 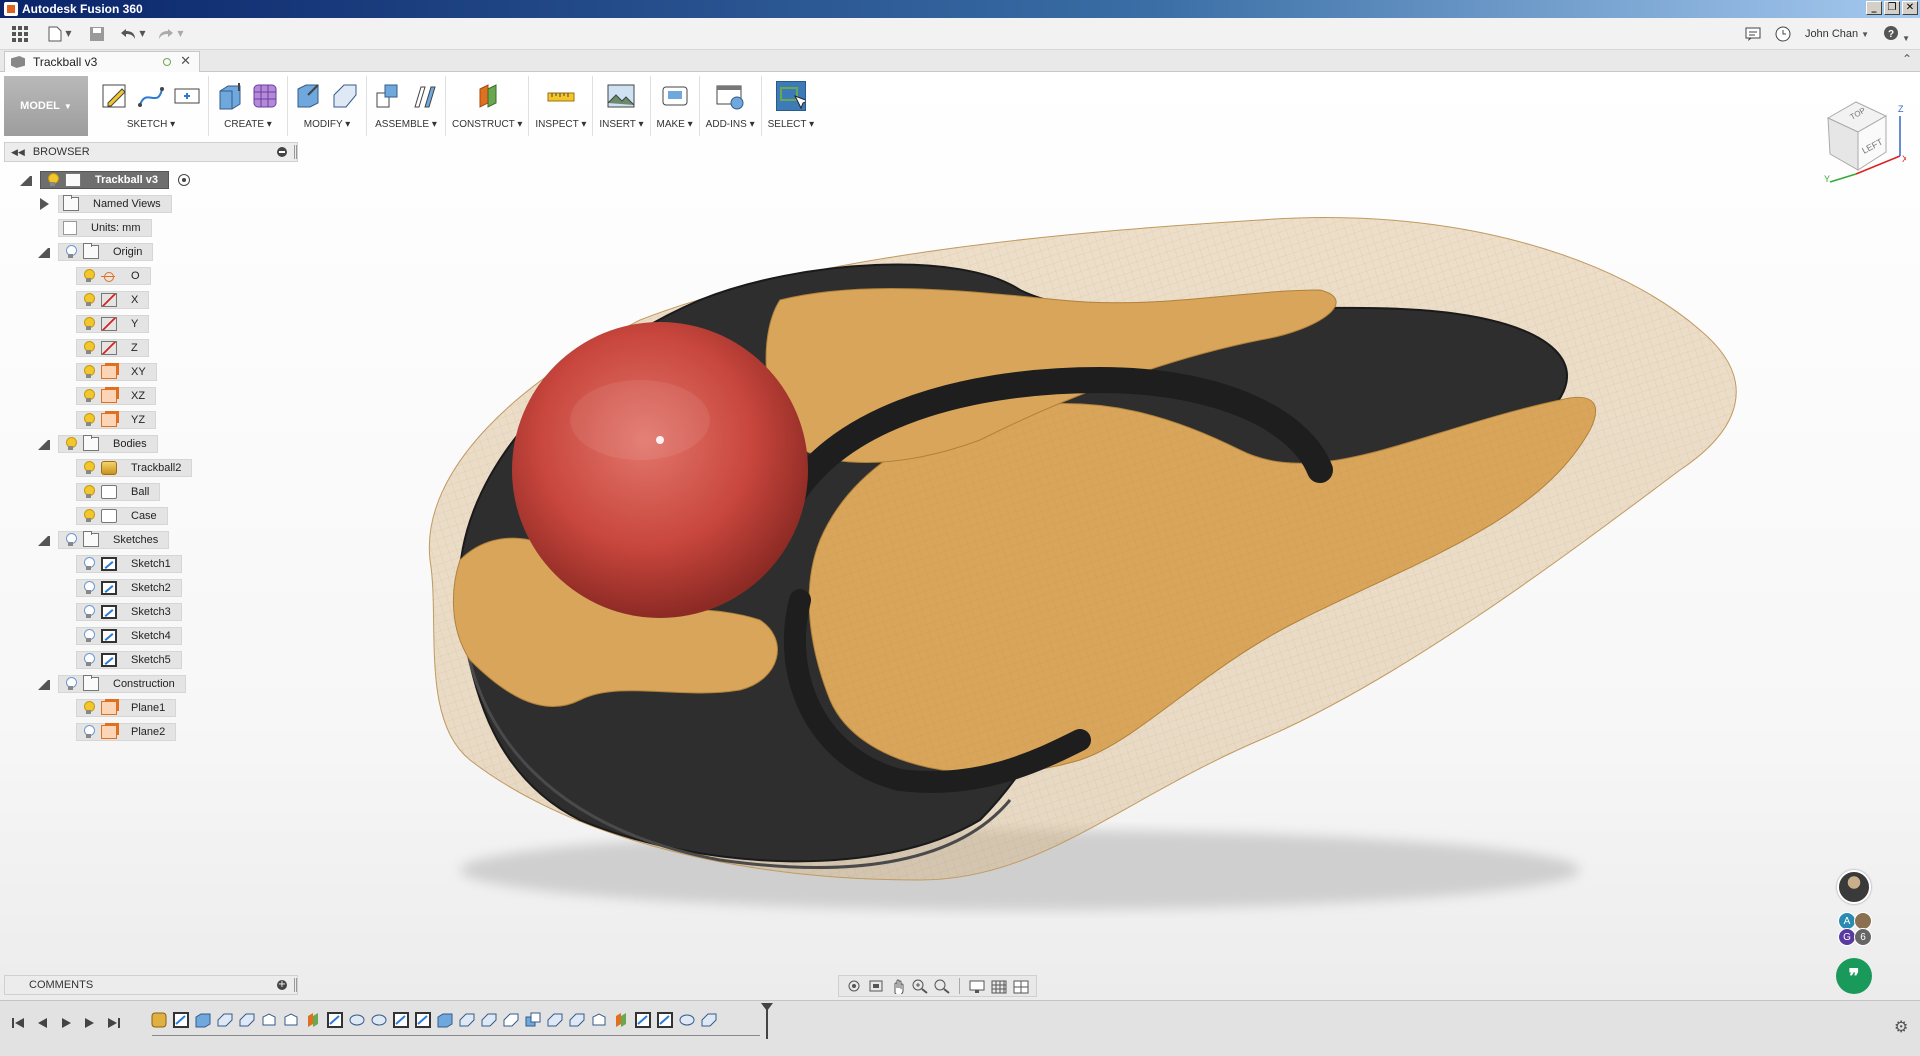 I want to click on create-sketch-icon, so click(x=115, y=96).